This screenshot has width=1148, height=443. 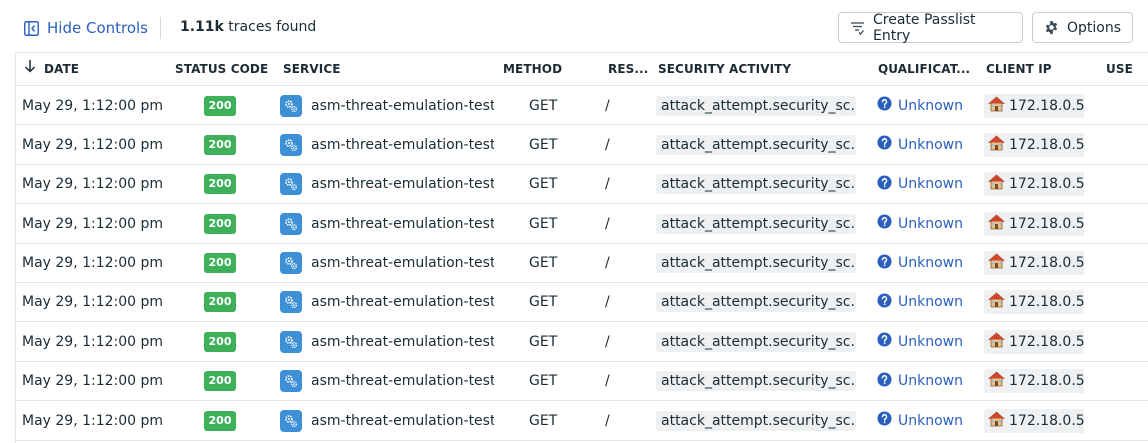 What do you see at coordinates (97, 420) in the screenshot?
I see `cell-date: May 29, 1:12:00 pm` at bounding box center [97, 420].